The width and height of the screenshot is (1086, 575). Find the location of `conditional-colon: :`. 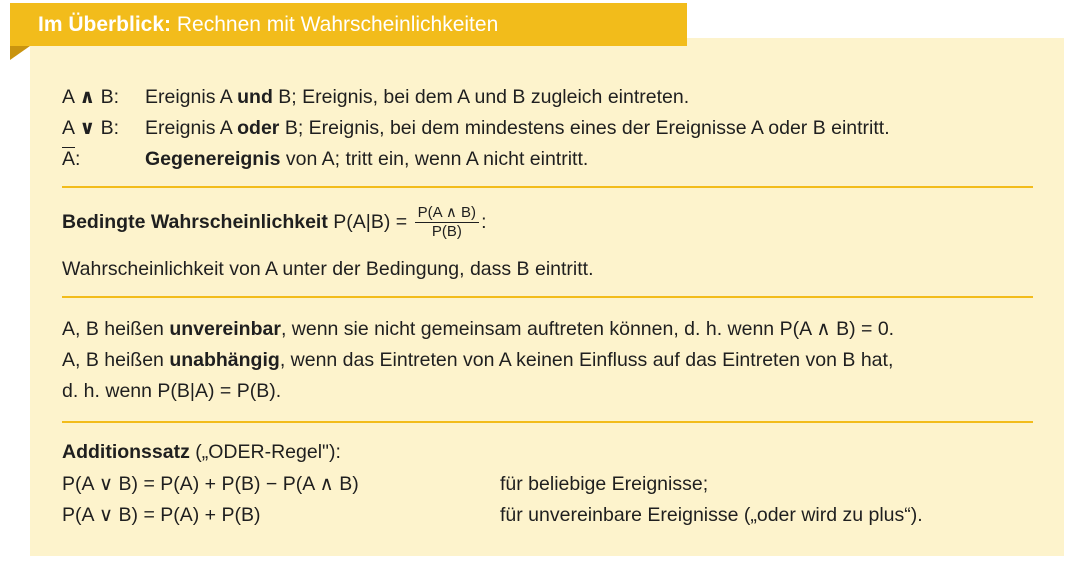

conditional-colon: : is located at coordinates (484, 222).